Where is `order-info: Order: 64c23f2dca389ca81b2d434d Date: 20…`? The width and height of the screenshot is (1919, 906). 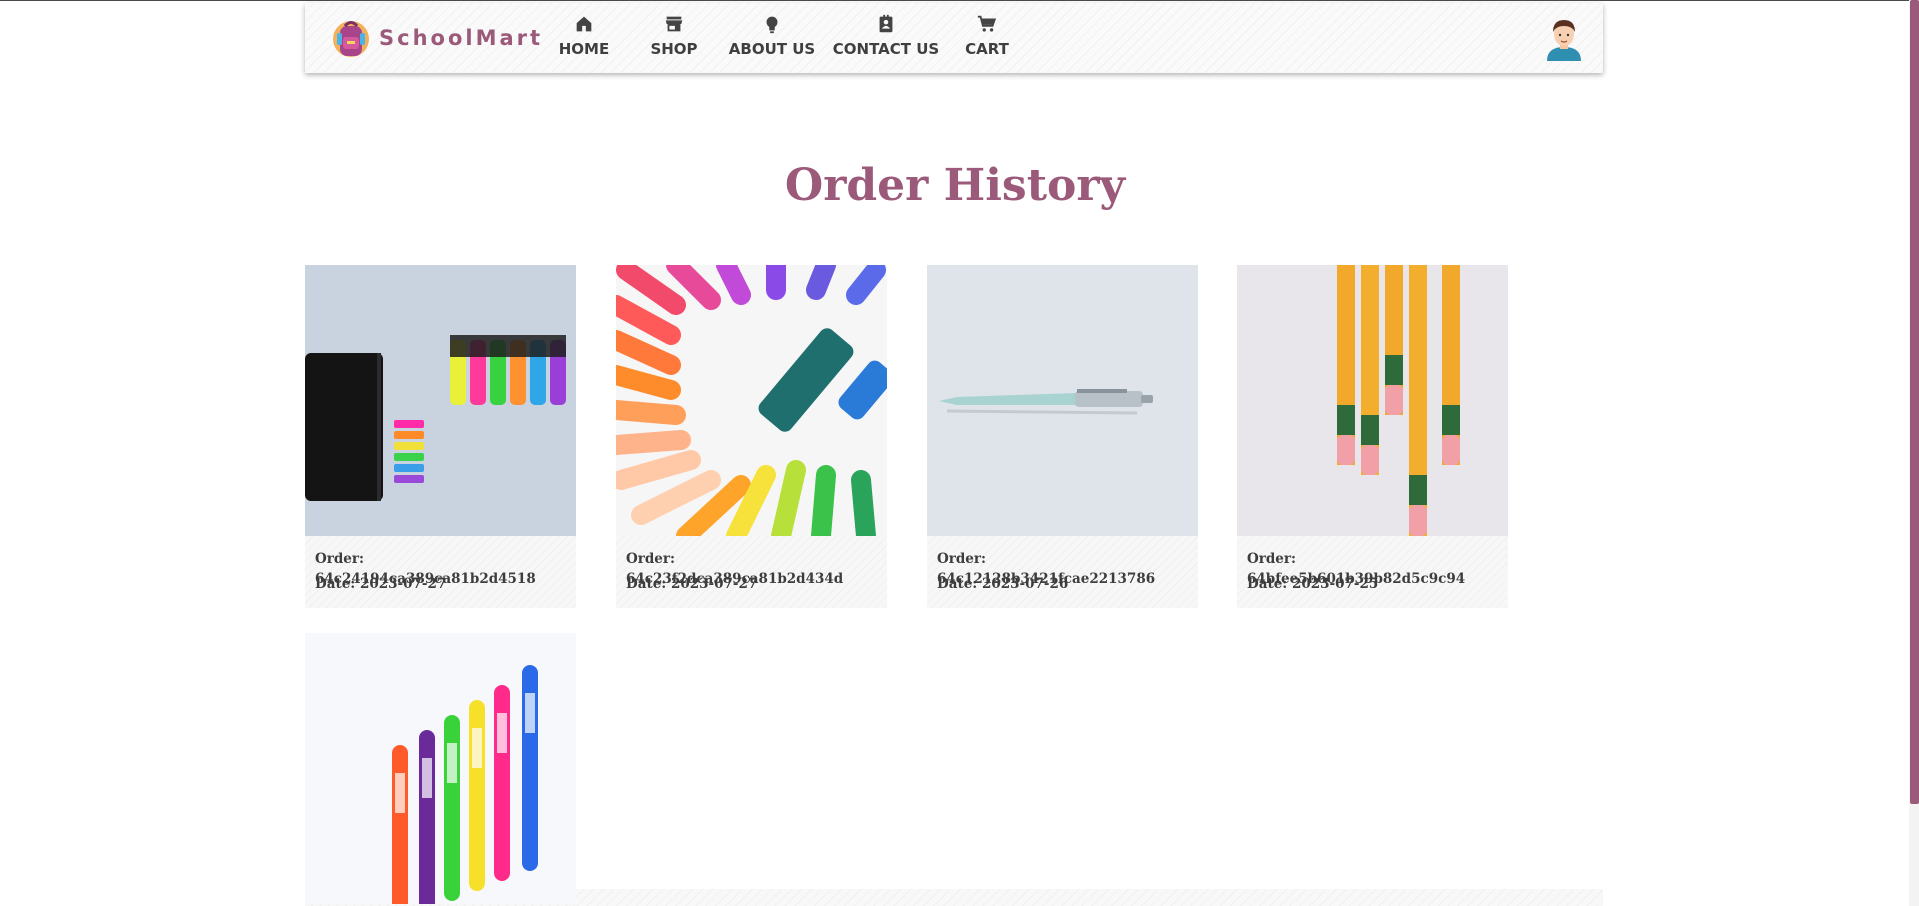 order-info: Order: 64c23f2dca389ca81b2d434d Date: 20… is located at coordinates (756, 574).